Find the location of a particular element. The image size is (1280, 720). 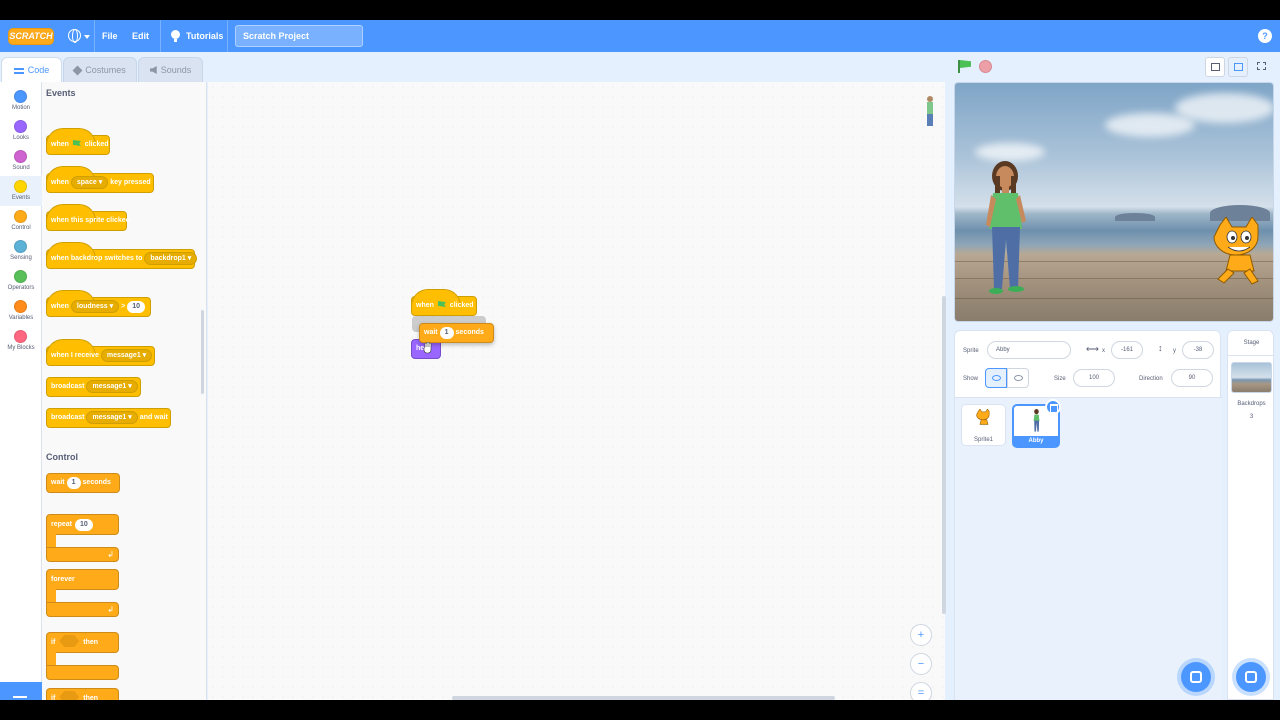

eye-slash-icon is located at coordinates (1018, 378).